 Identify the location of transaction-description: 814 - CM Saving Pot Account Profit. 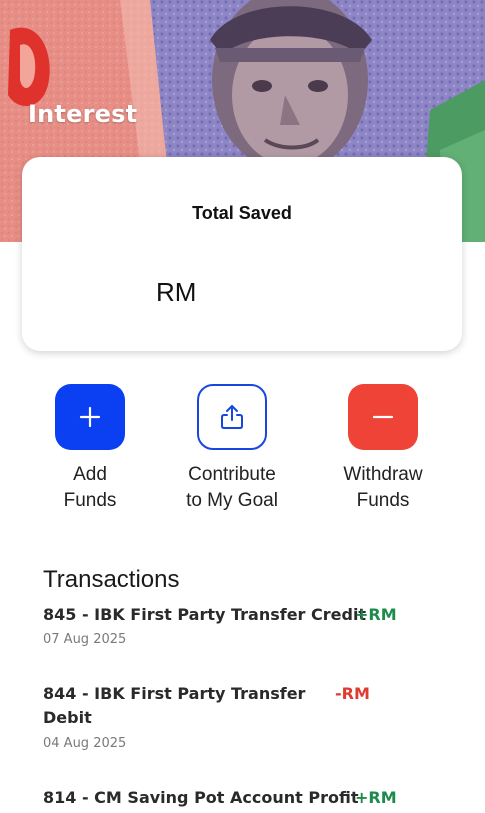
(201, 797).